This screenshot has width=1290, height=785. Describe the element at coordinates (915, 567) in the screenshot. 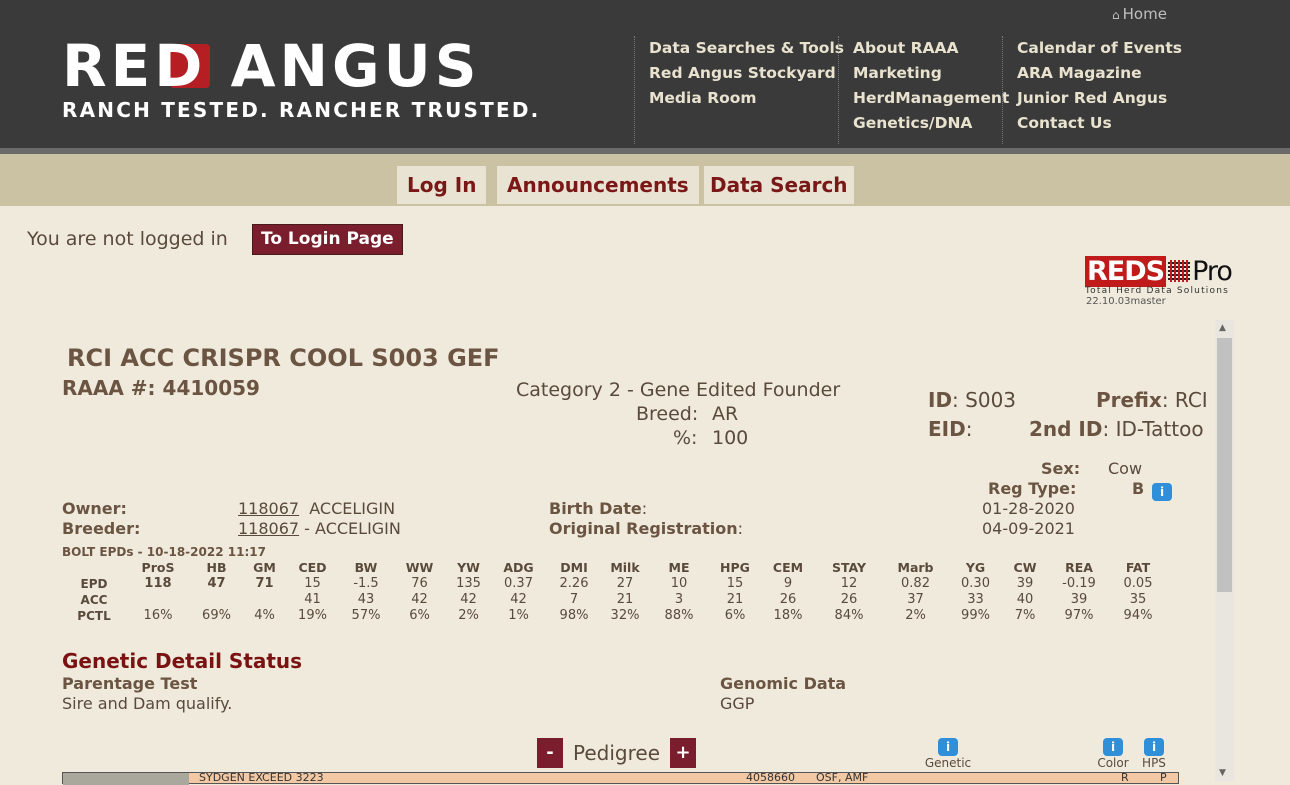

I see `epd-header: Marb` at that location.